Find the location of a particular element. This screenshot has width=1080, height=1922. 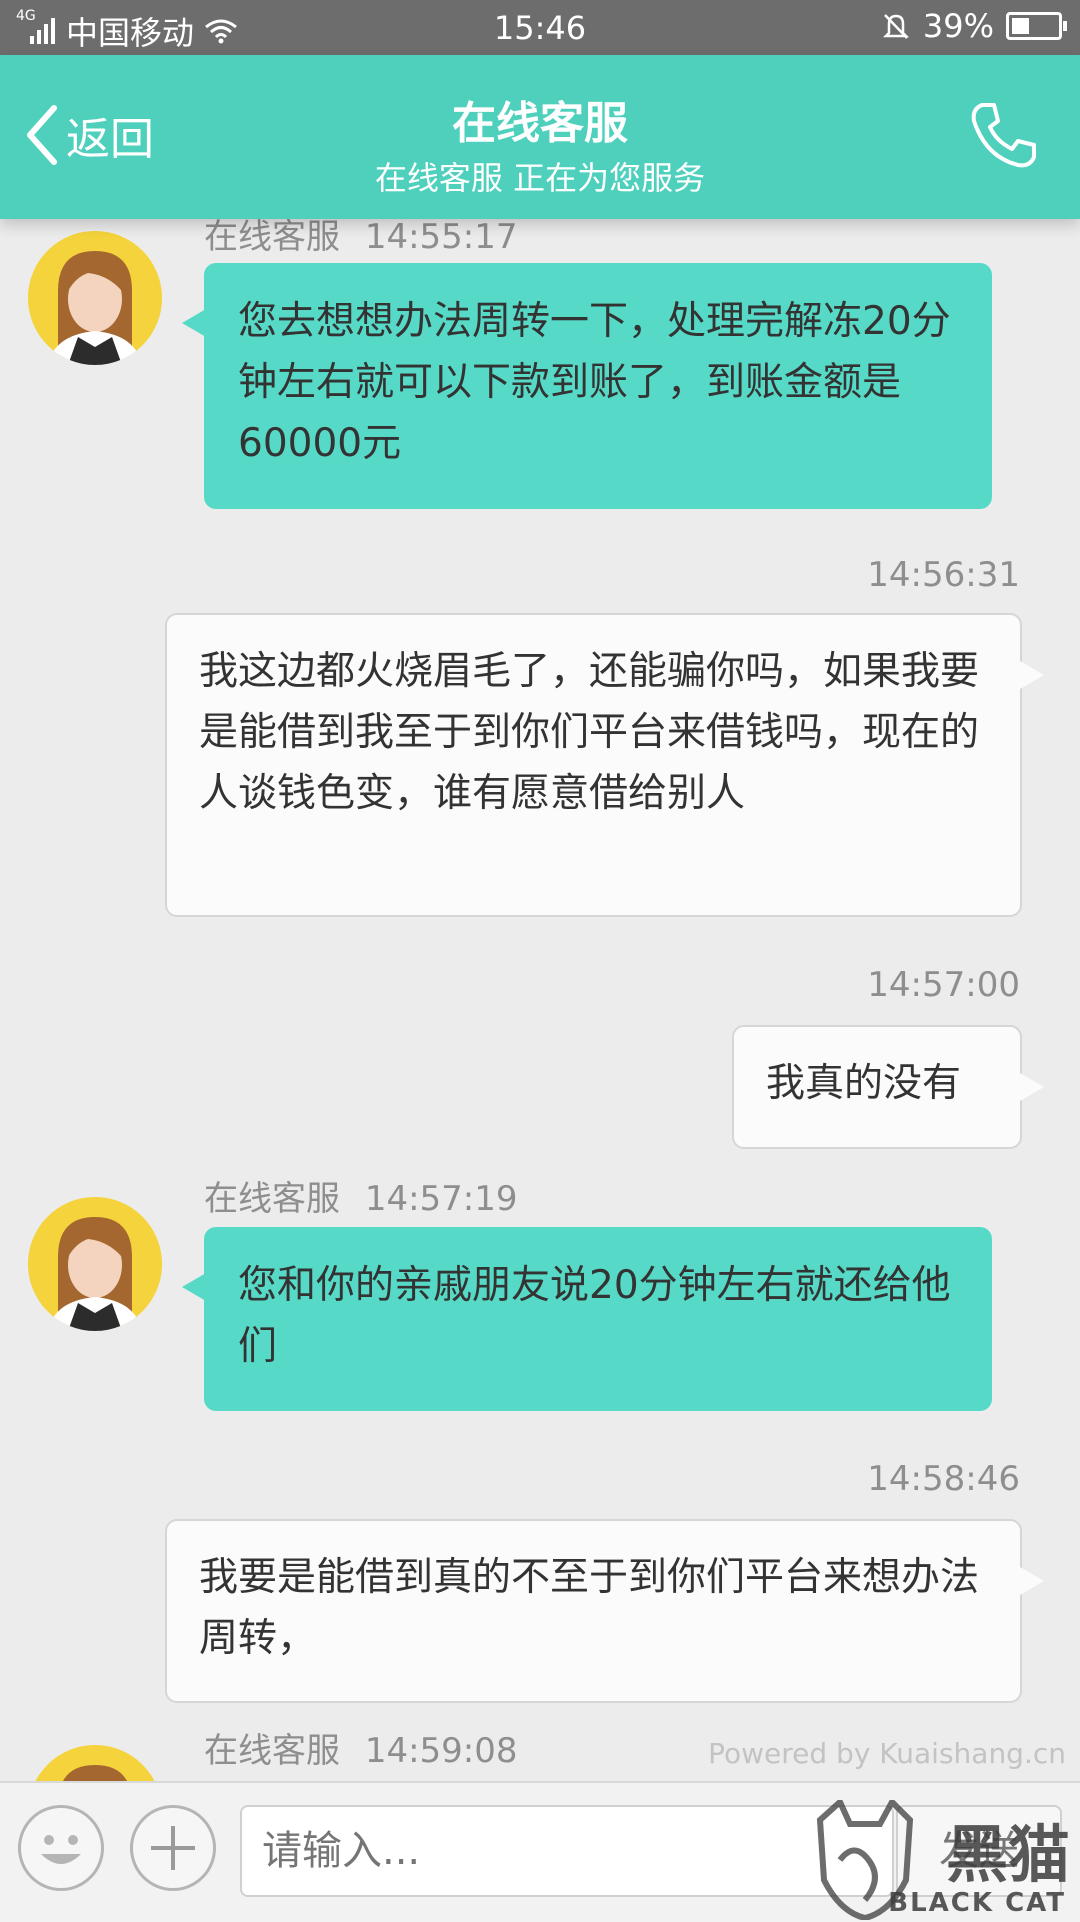

user-message-bubble: 我要是能借到真的不至于到你们平台来想办法周转， is located at coordinates (604, 1611).